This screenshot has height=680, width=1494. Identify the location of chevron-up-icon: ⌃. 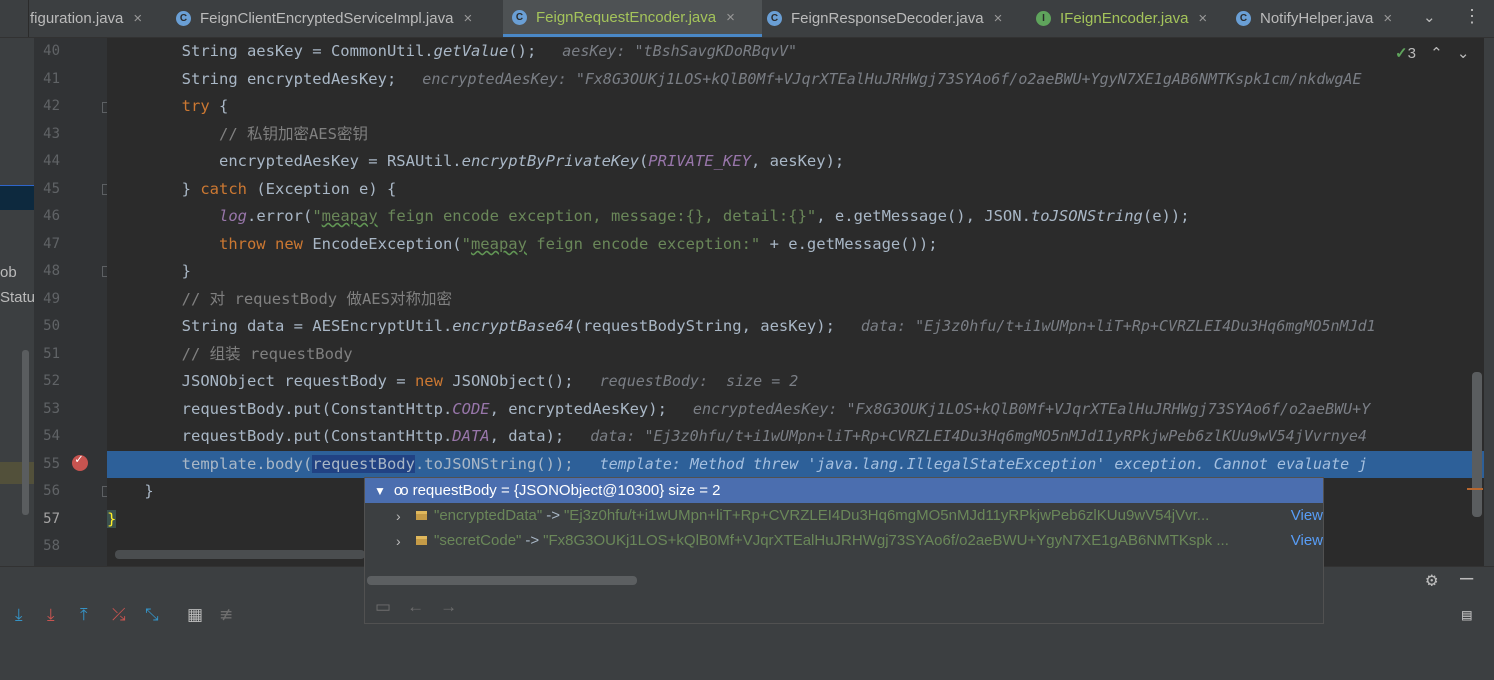
(1436, 53).